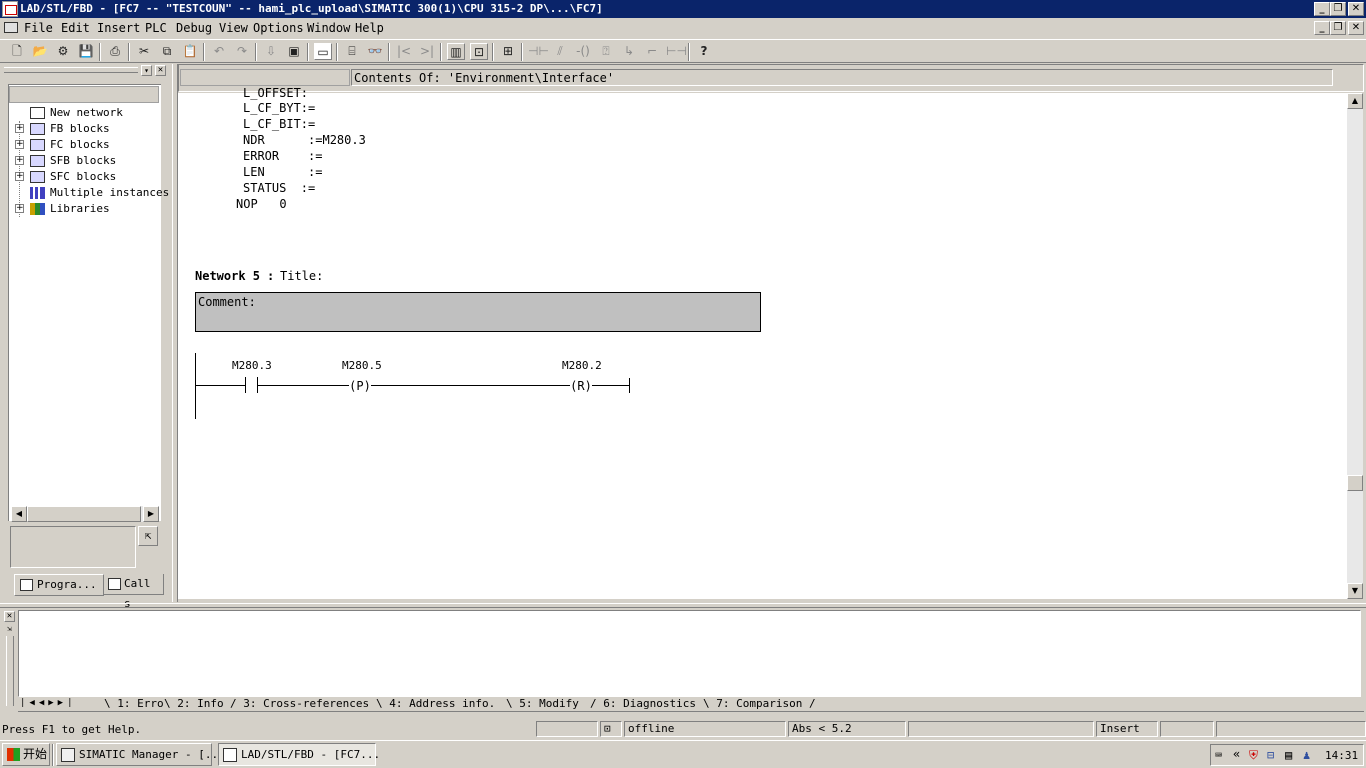 This screenshot has width=1366, height=768. Describe the element at coordinates (19, 514) in the screenshot. I see `scroll-left-icon: ◀` at that location.